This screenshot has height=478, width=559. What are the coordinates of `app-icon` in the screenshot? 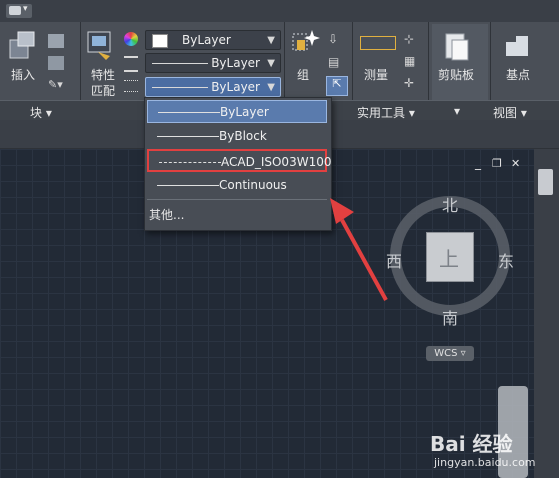 It's located at (15, 10).